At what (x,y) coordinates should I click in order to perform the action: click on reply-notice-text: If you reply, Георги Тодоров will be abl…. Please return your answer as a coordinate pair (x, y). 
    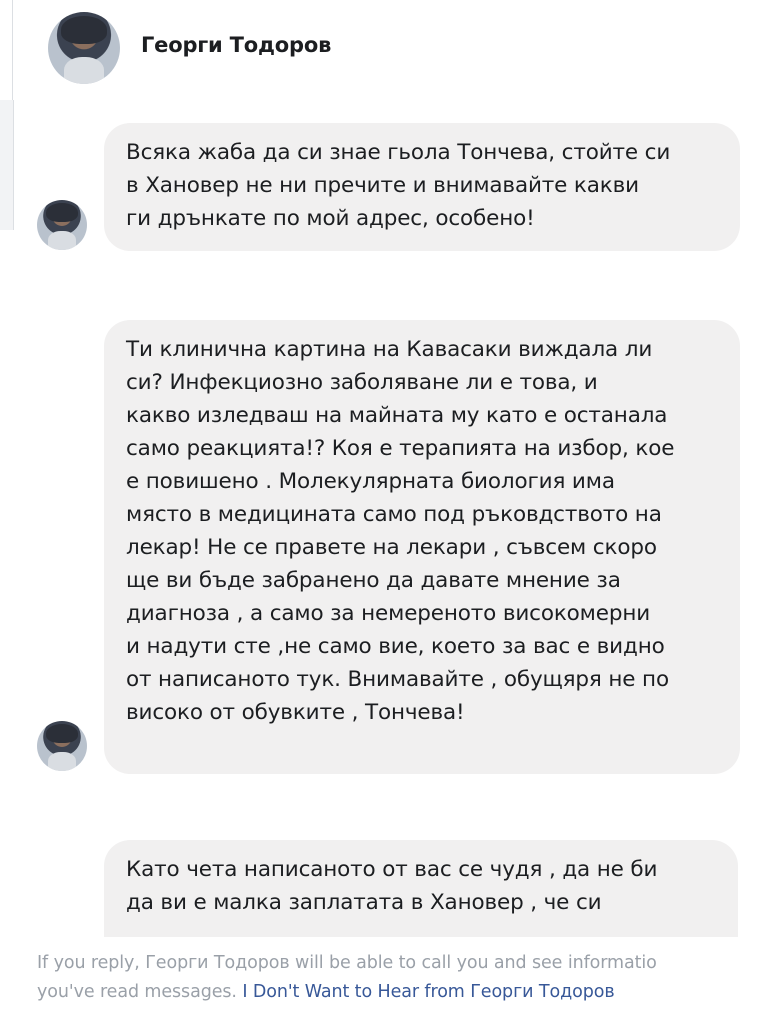
    Looking at the image, I should click on (403, 978).